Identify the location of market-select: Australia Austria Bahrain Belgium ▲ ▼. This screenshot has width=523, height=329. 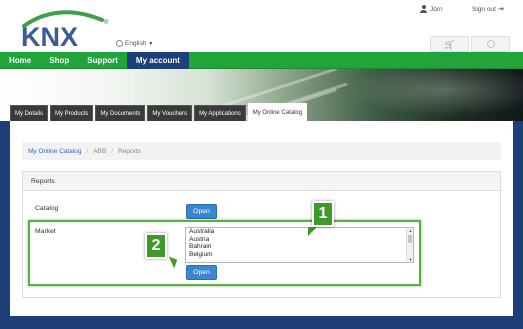
(299, 245).